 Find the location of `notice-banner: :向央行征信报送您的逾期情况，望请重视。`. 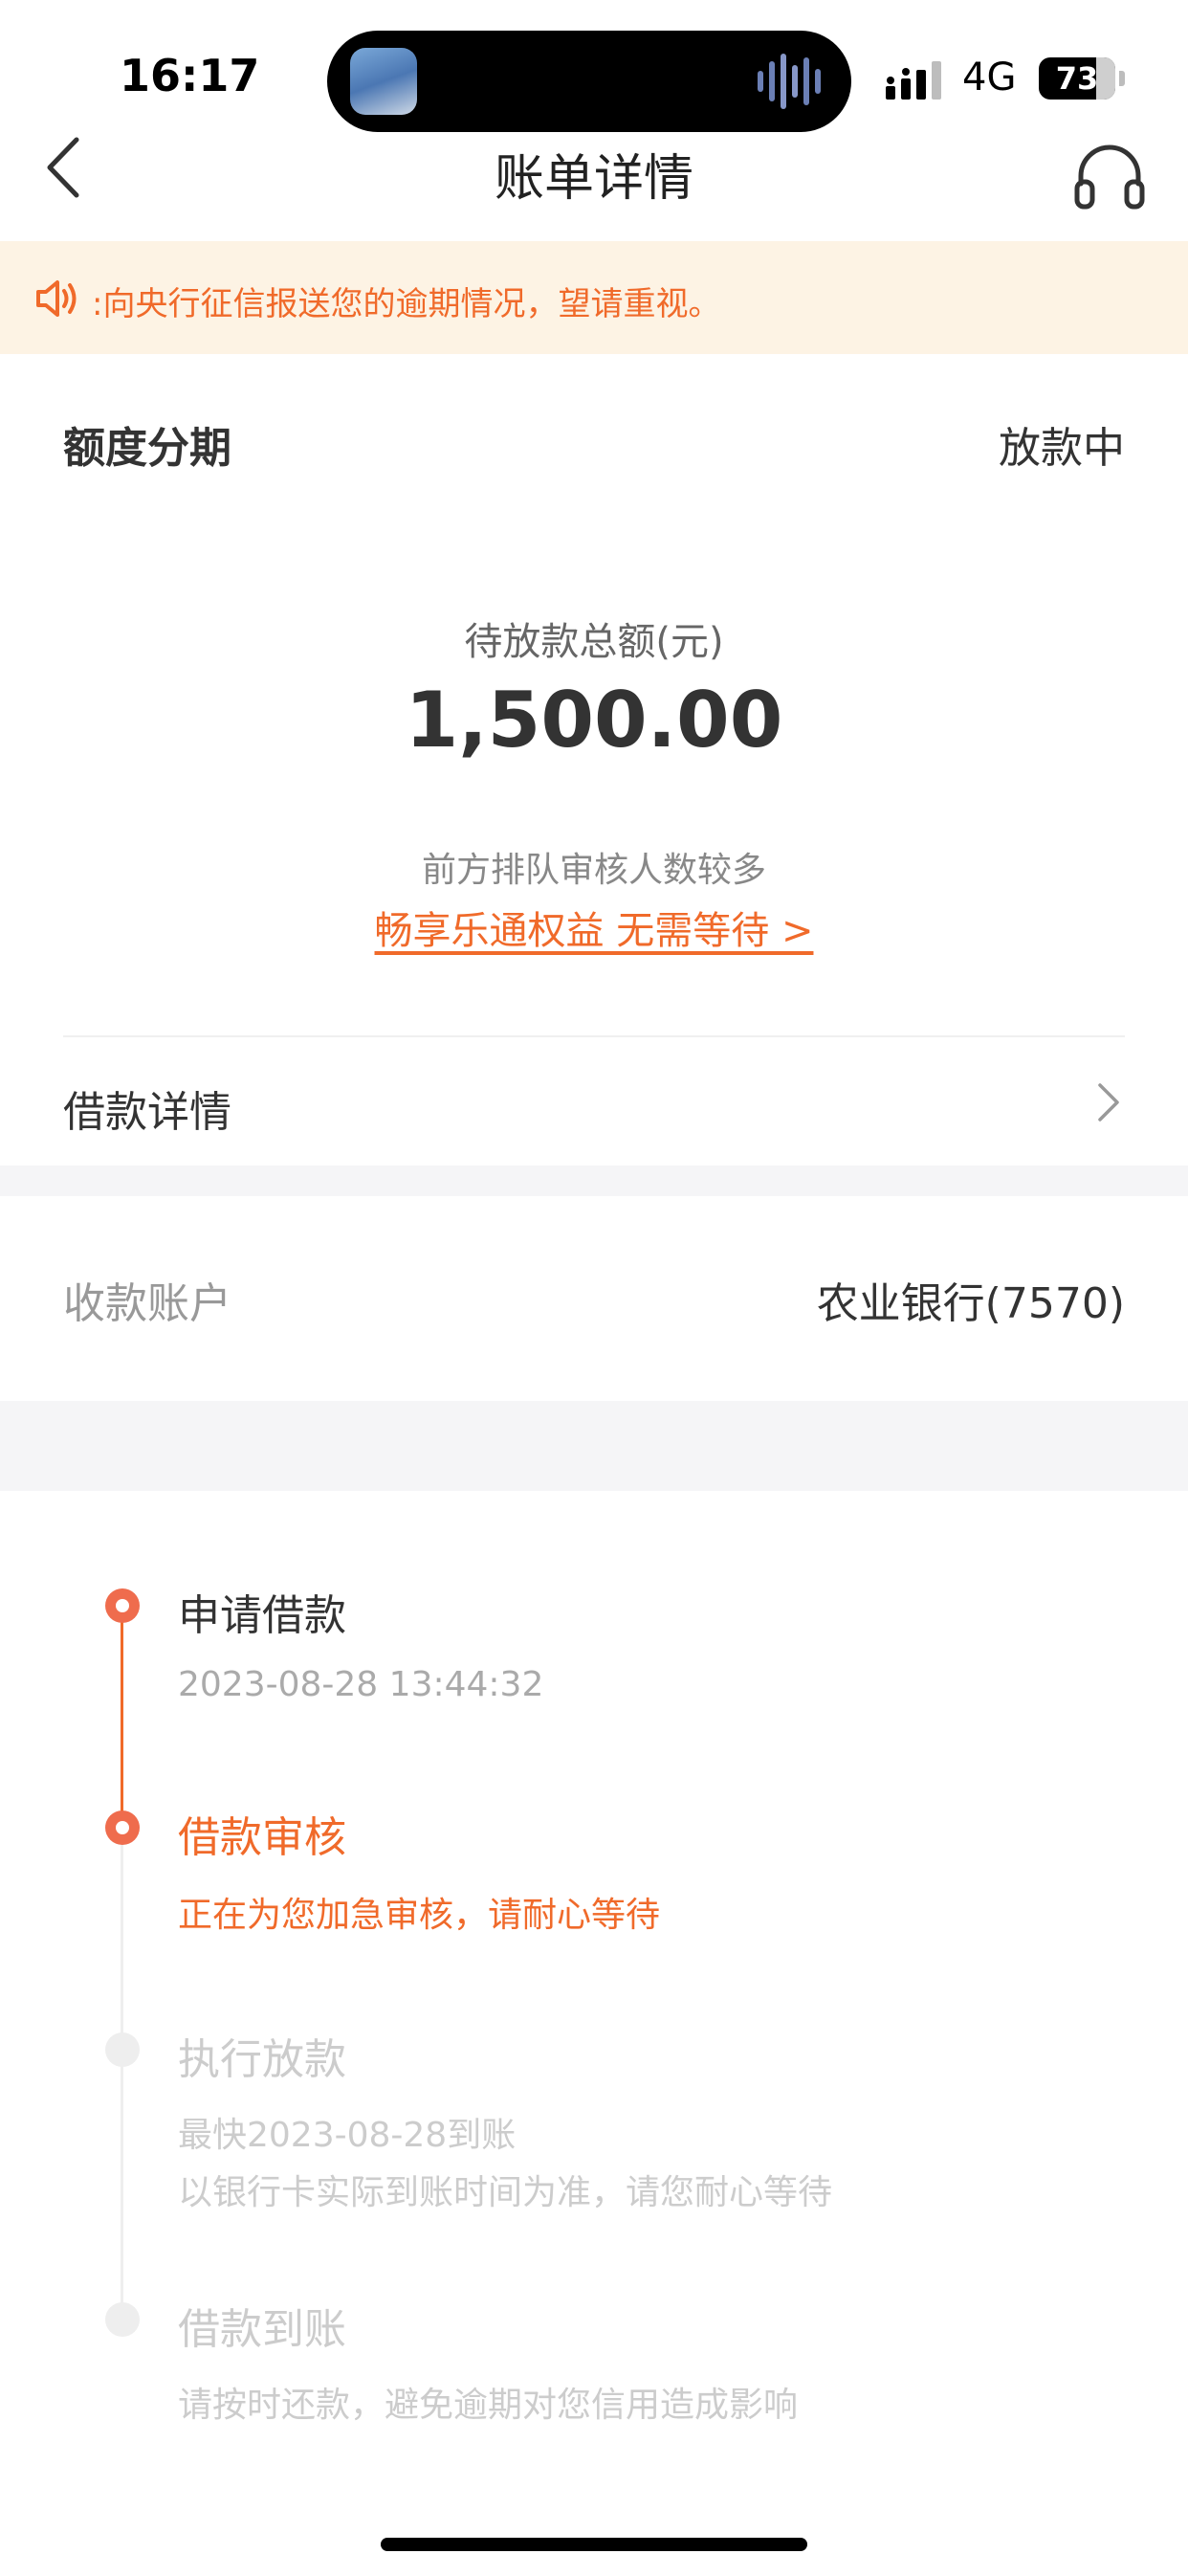

notice-banner: :向央行征信报送您的逾期情况，望请重视。 is located at coordinates (594, 297).